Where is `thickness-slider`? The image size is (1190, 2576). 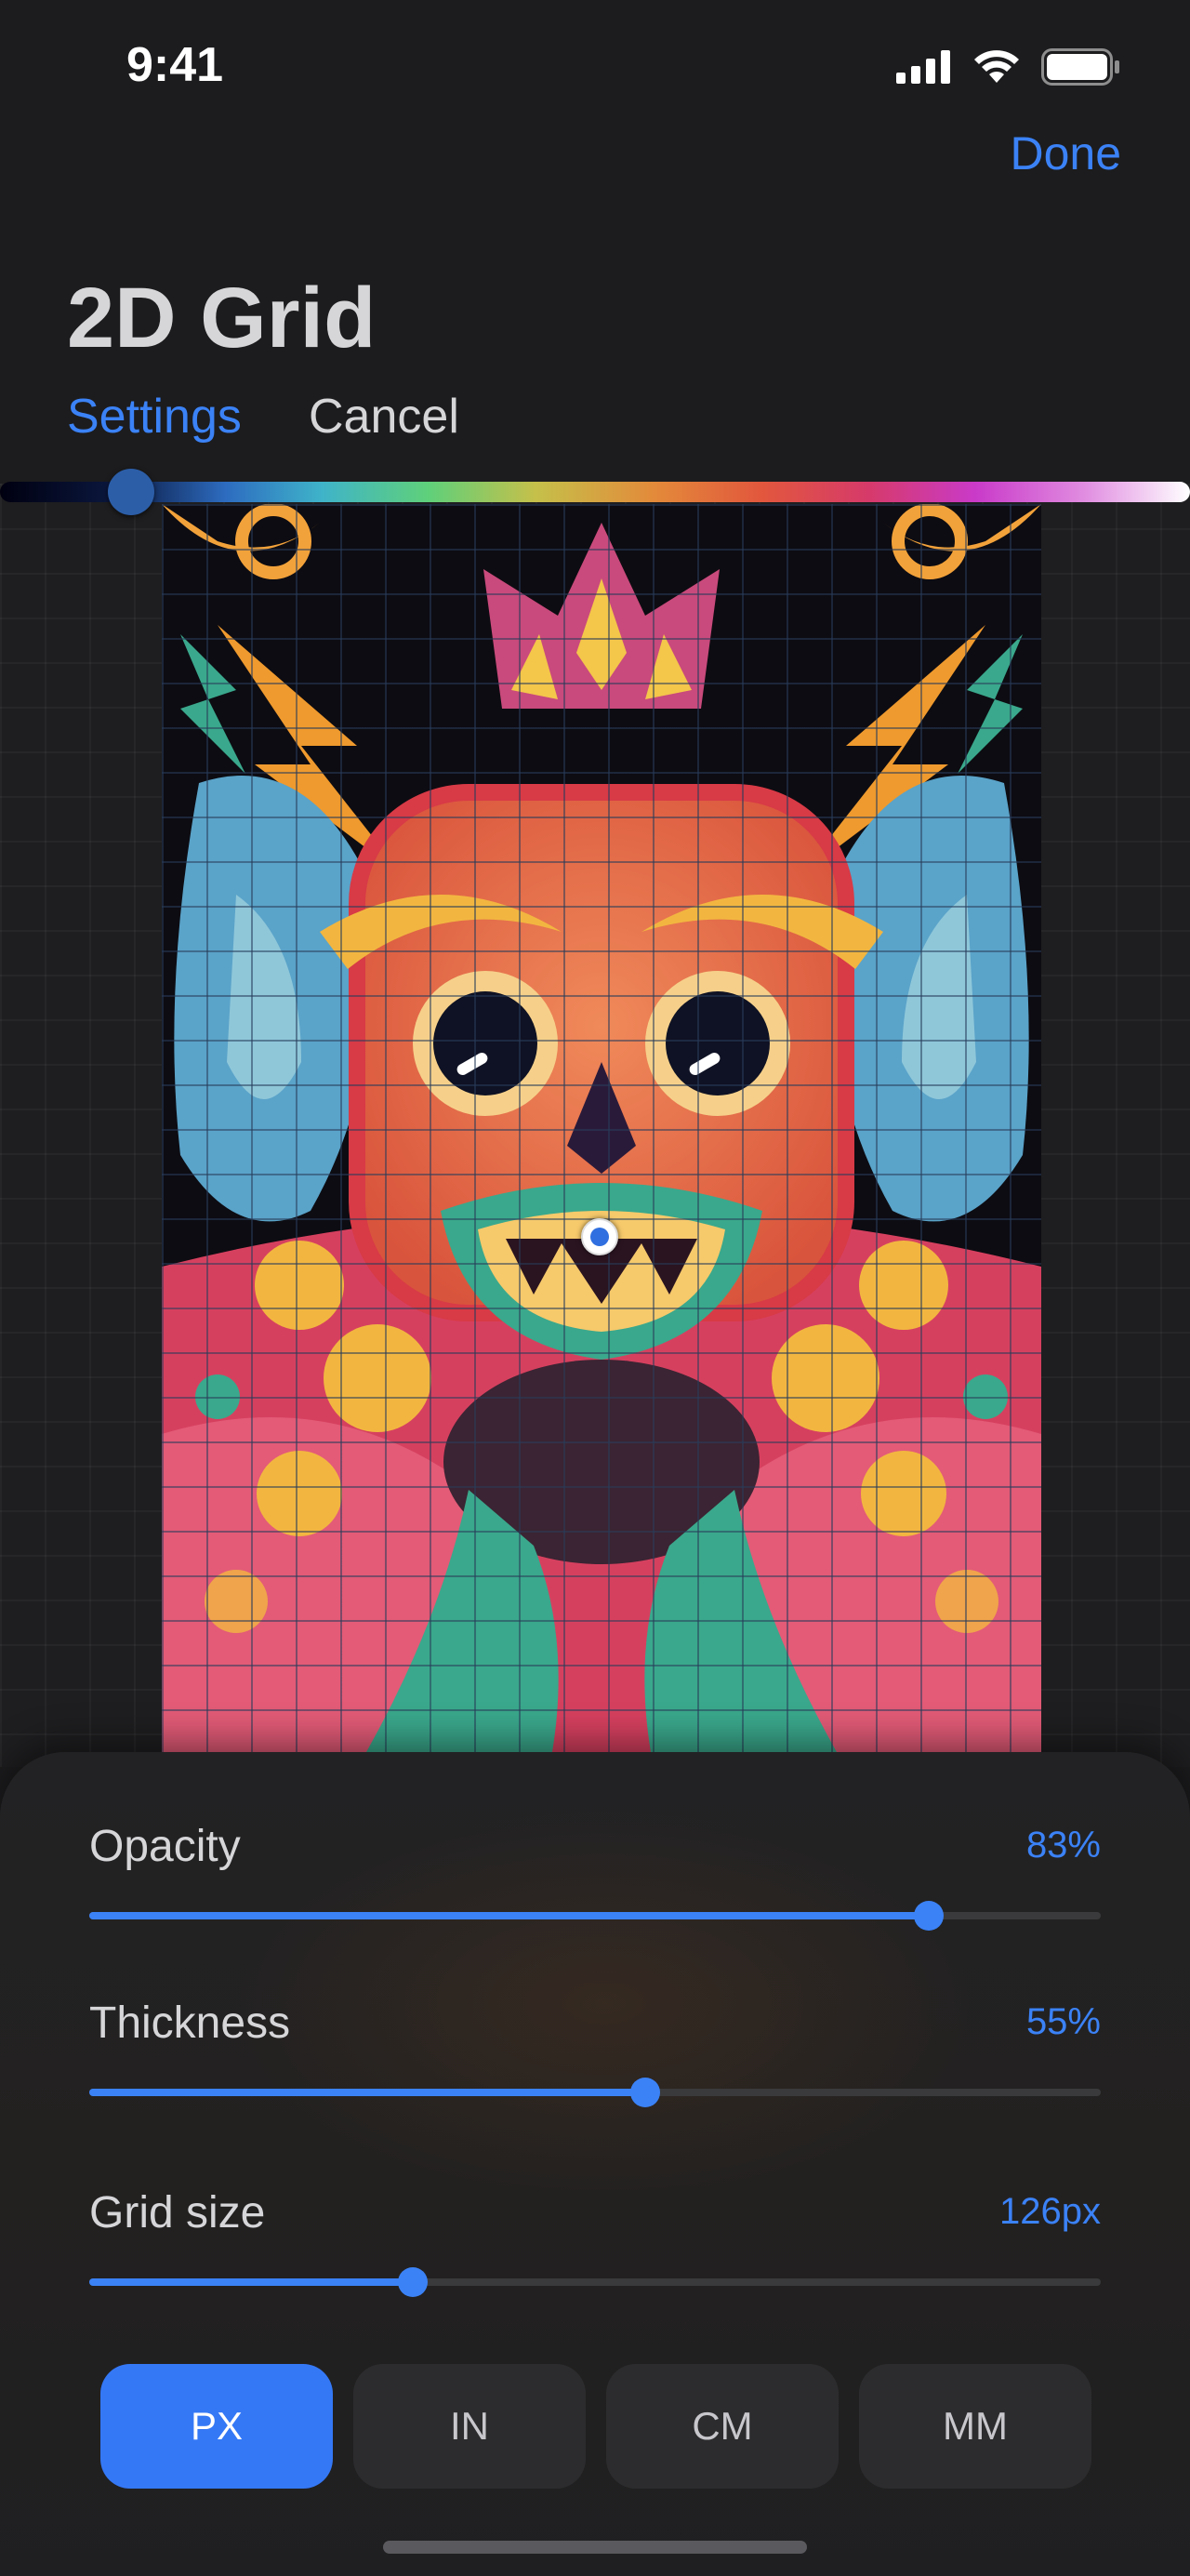 thickness-slider is located at coordinates (595, 2092).